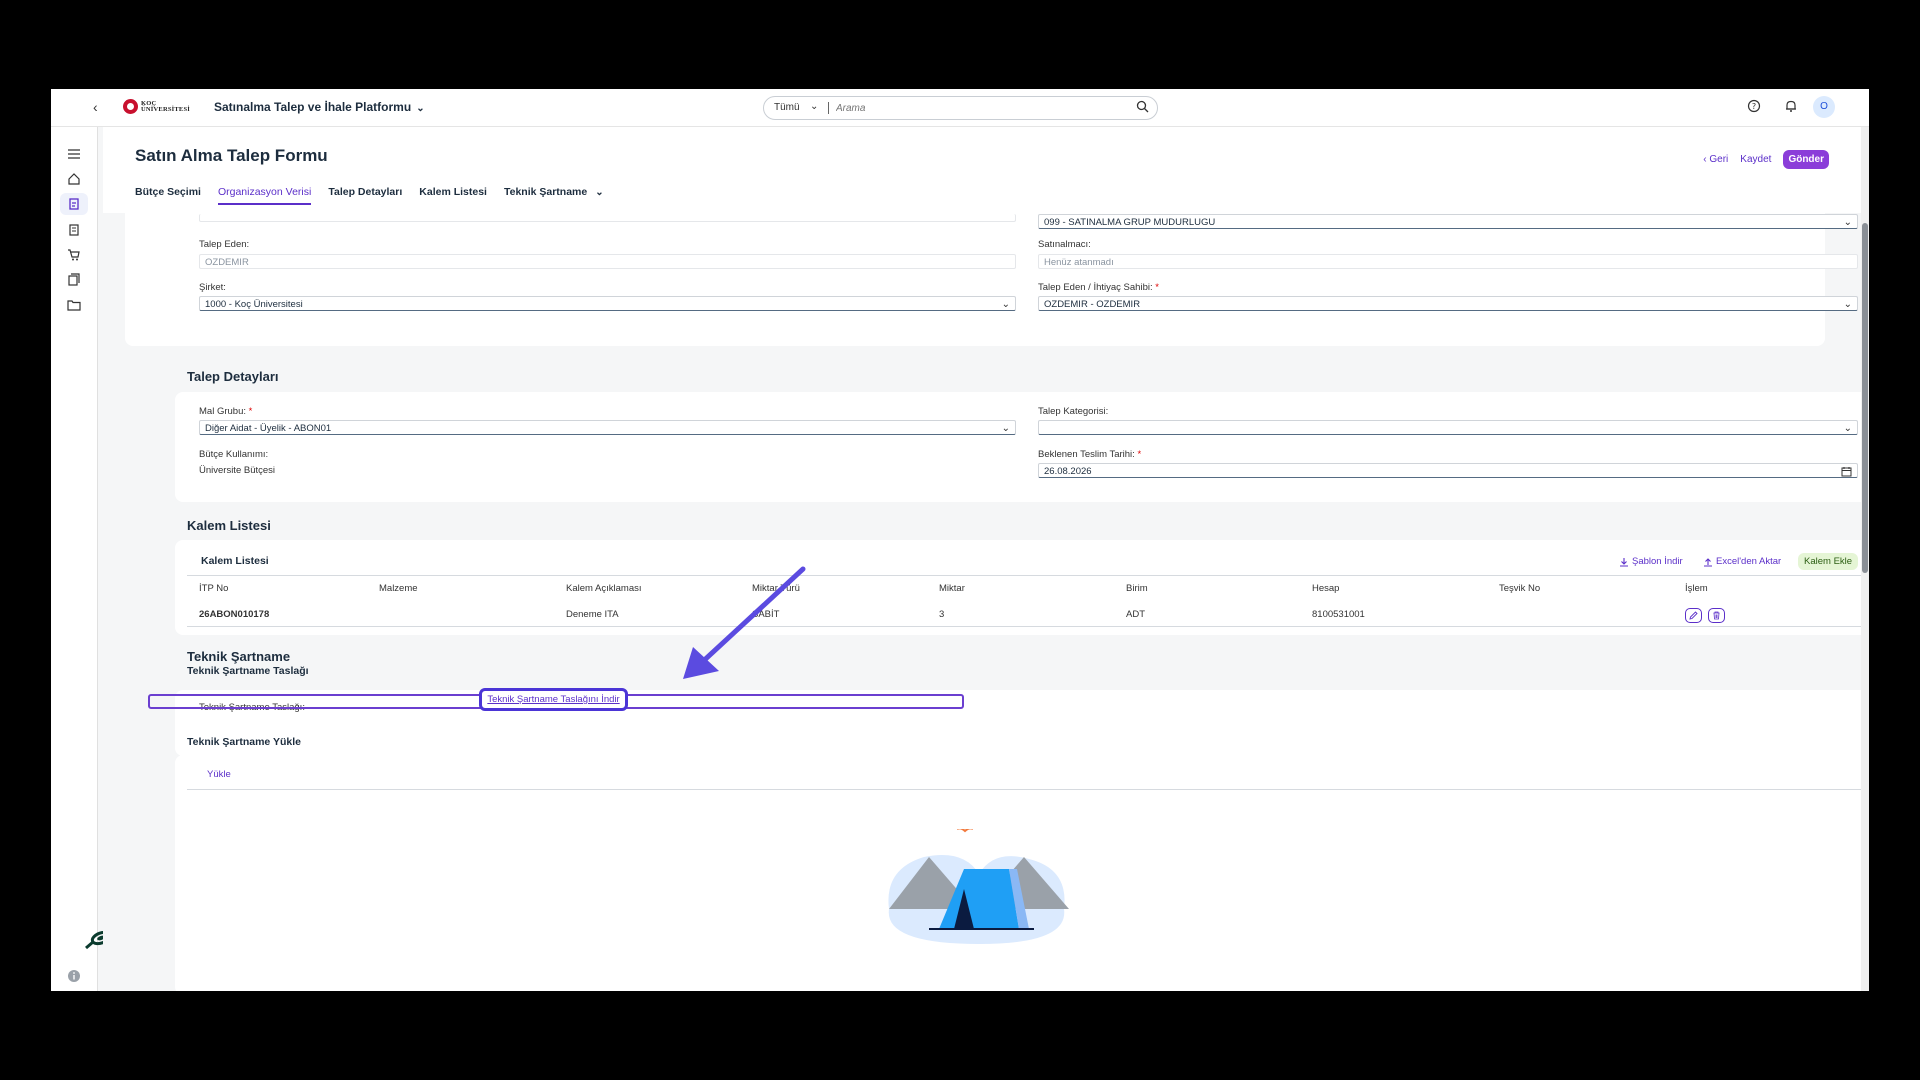 The image size is (1920, 1080). Describe the element at coordinates (607, 218) in the screenshot. I see `top-left-field` at that location.